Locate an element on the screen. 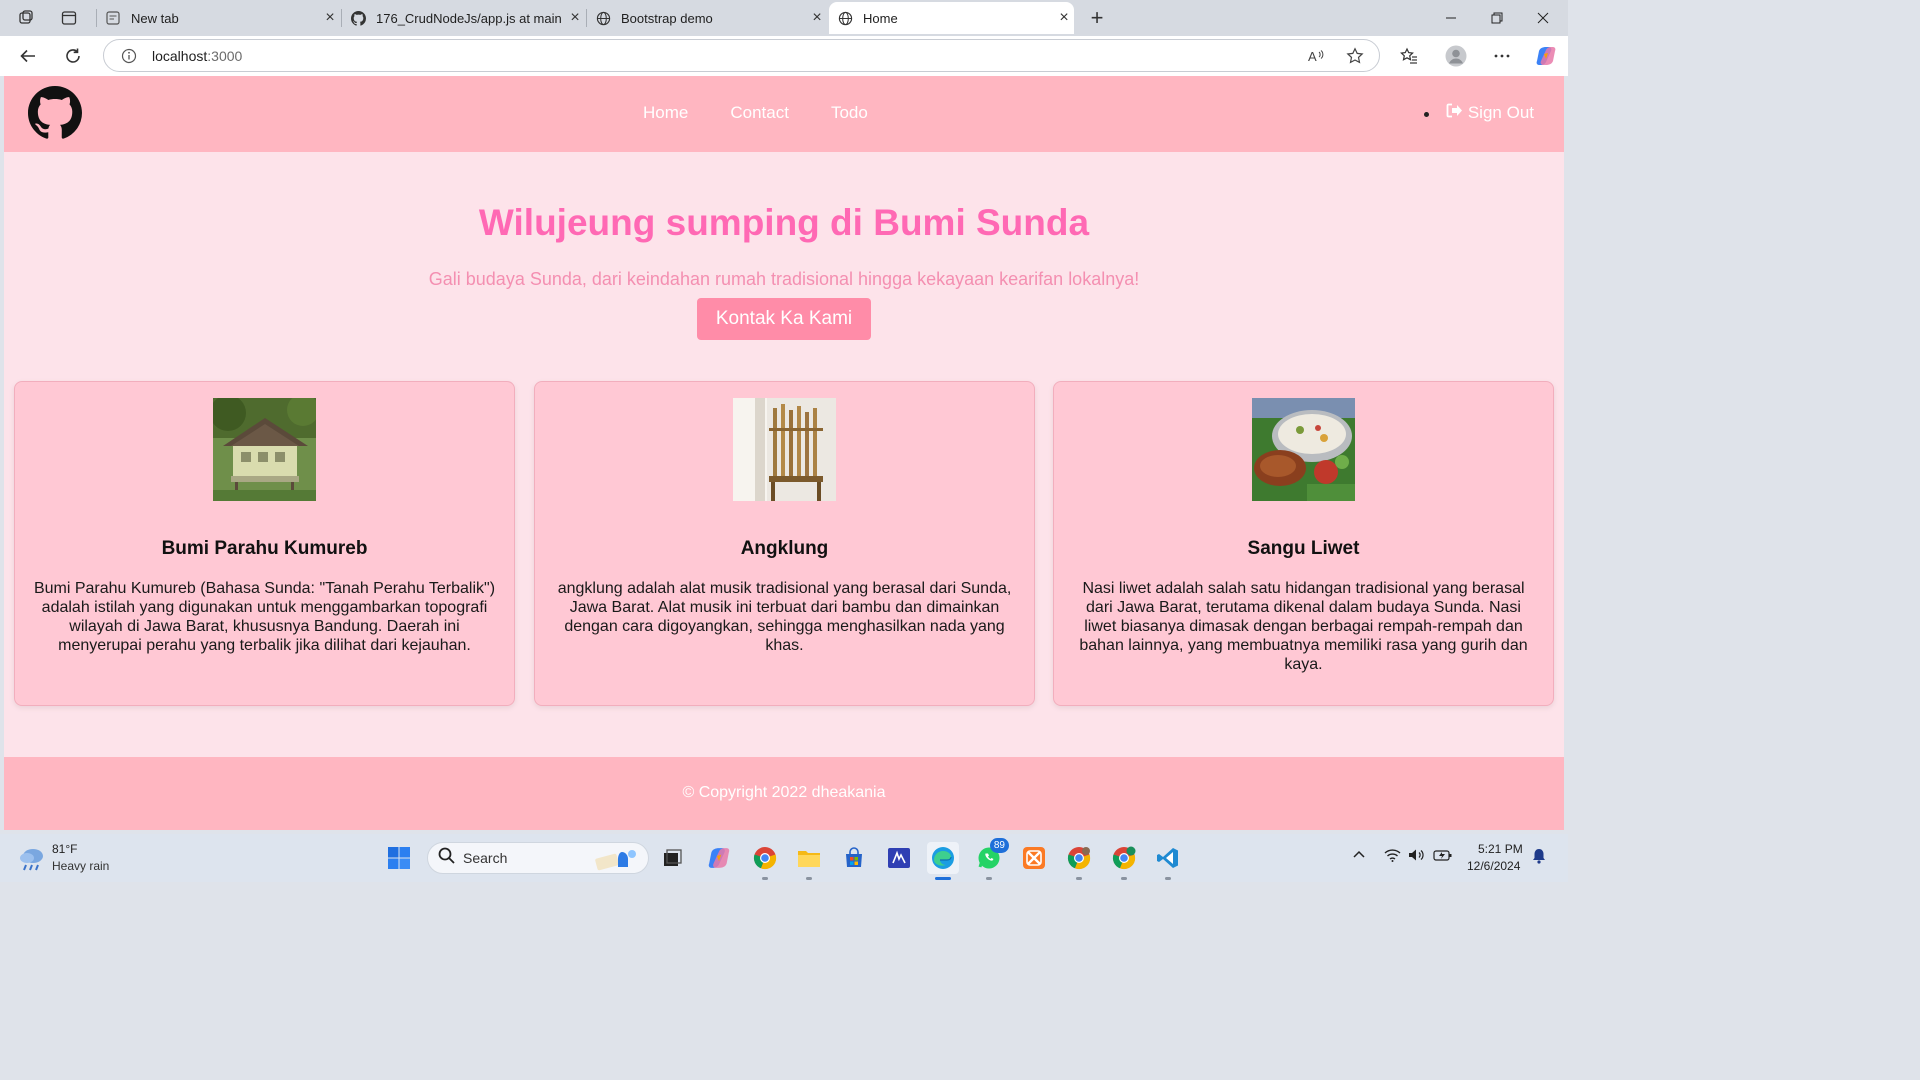  url-port: :3000 is located at coordinates (225, 55).